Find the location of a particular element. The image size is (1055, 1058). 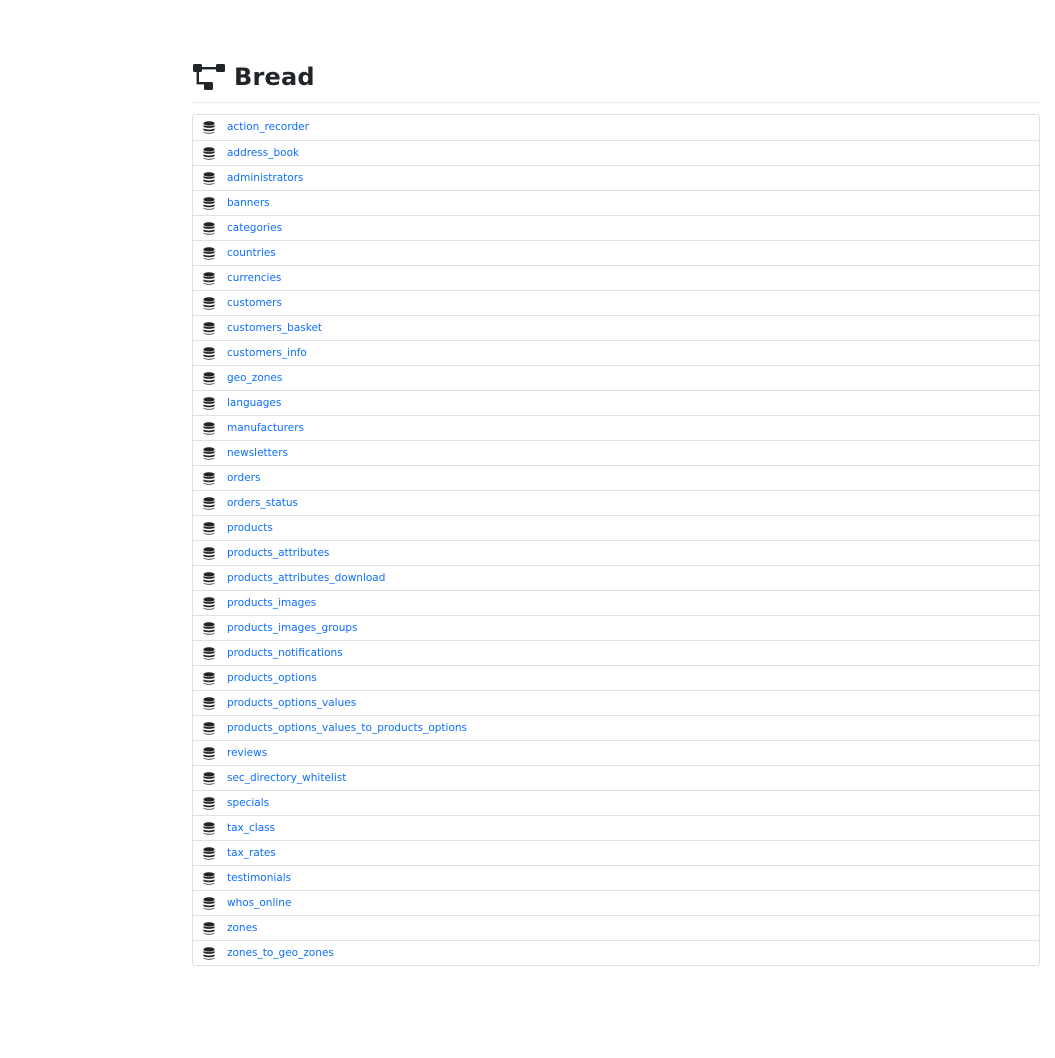

table-row: orders_status is located at coordinates (616, 502).